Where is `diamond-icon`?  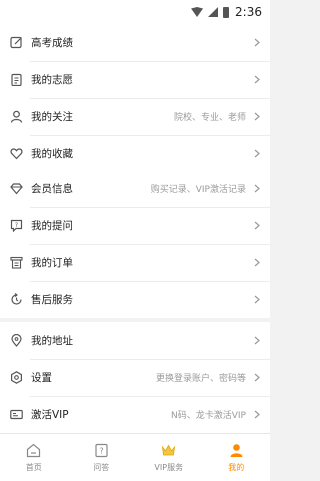 diamond-icon is located at coordinates (16, 189).